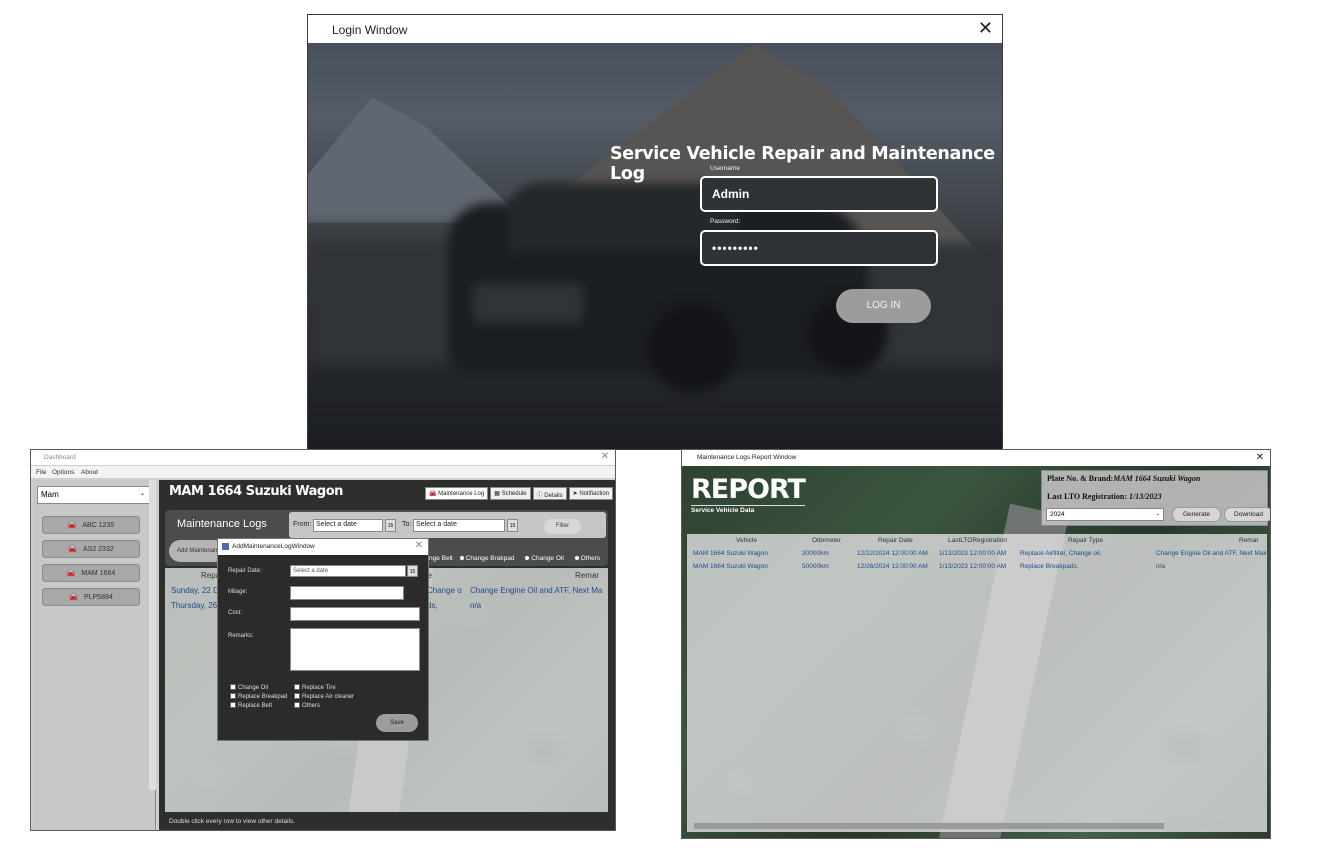  Describe the element at coordinates (41, 472) in the screenshot. I see `menu-file: File` at that location.